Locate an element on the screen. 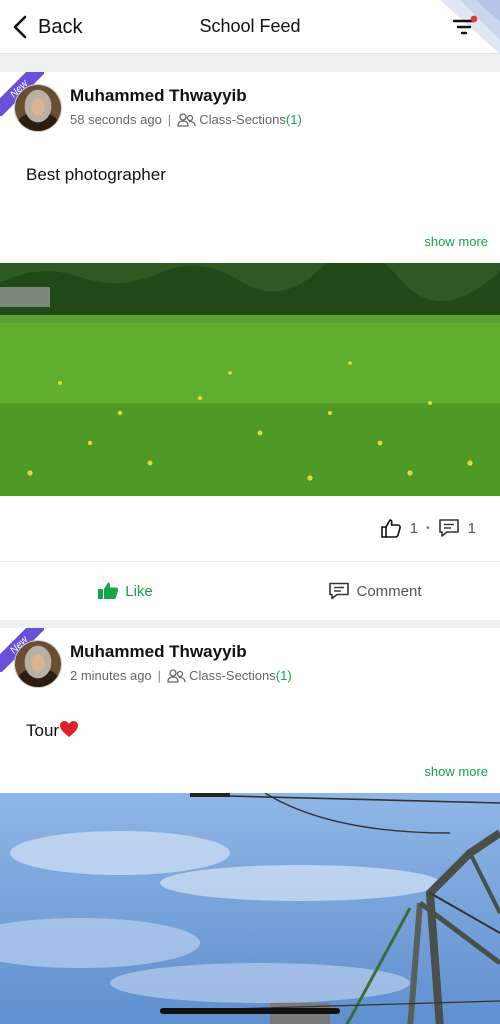 The image size is (500, 1024). comment-label: Comment is located at coordinates (389, 591).